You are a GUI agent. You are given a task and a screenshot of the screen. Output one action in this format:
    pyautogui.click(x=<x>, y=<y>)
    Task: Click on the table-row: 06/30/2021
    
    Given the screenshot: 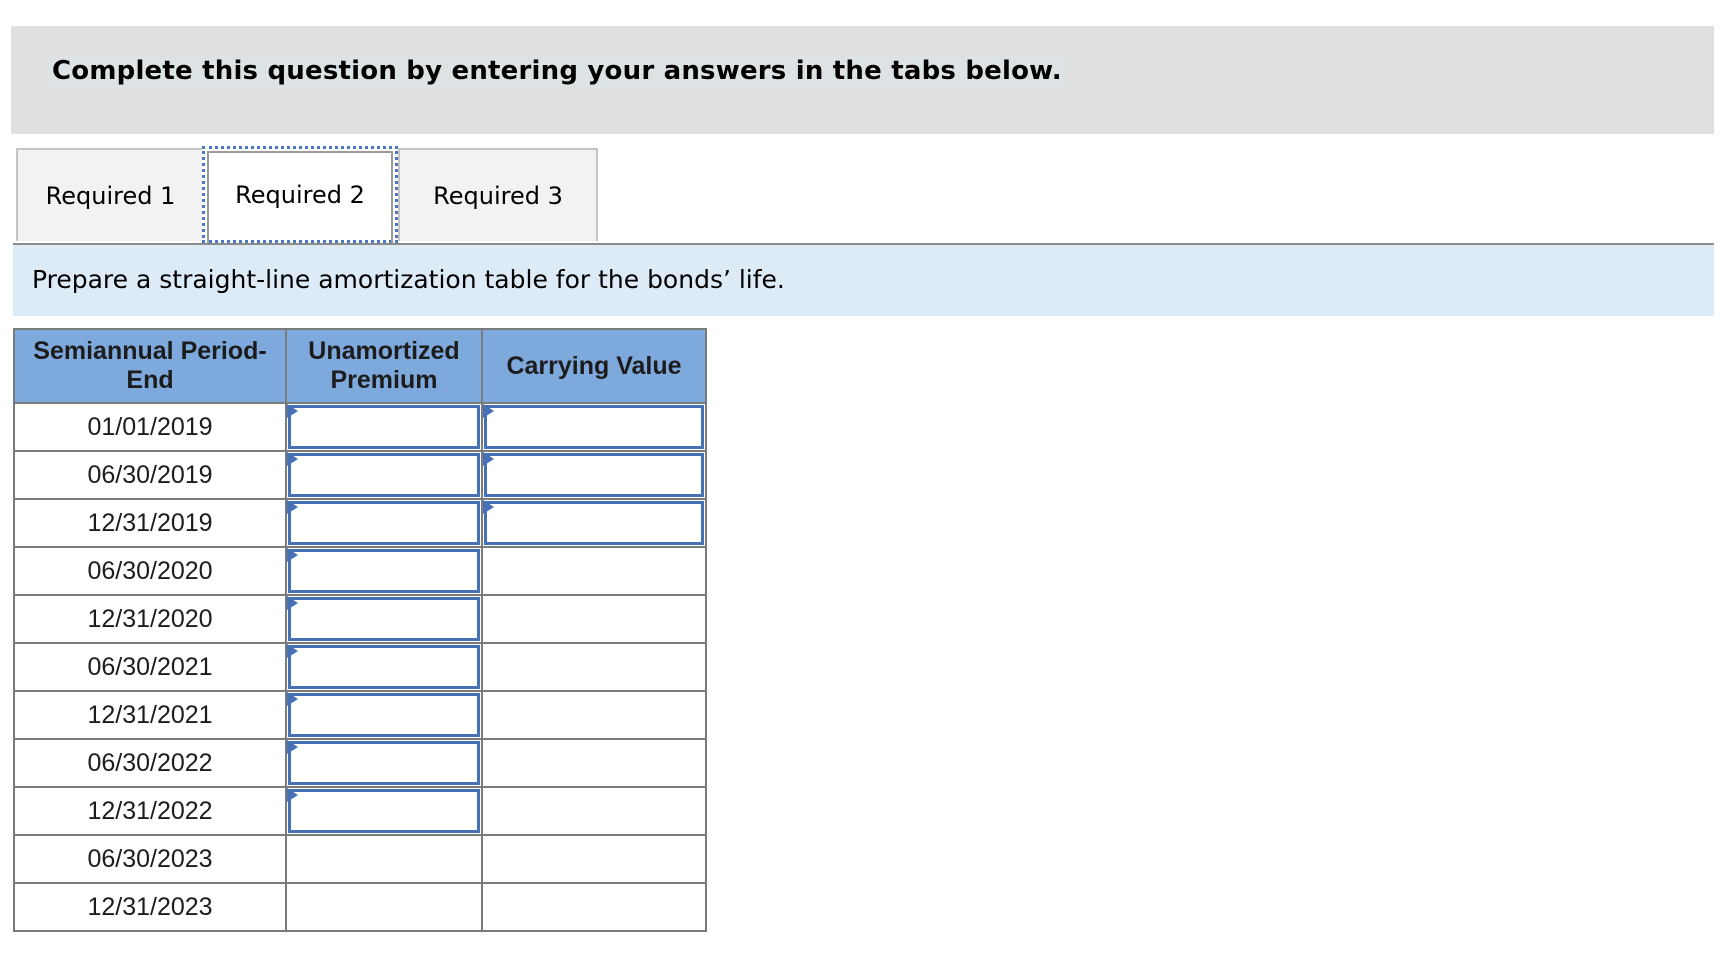 What is the action you would take?
    pyautogui.click(x=360, y=667)
    